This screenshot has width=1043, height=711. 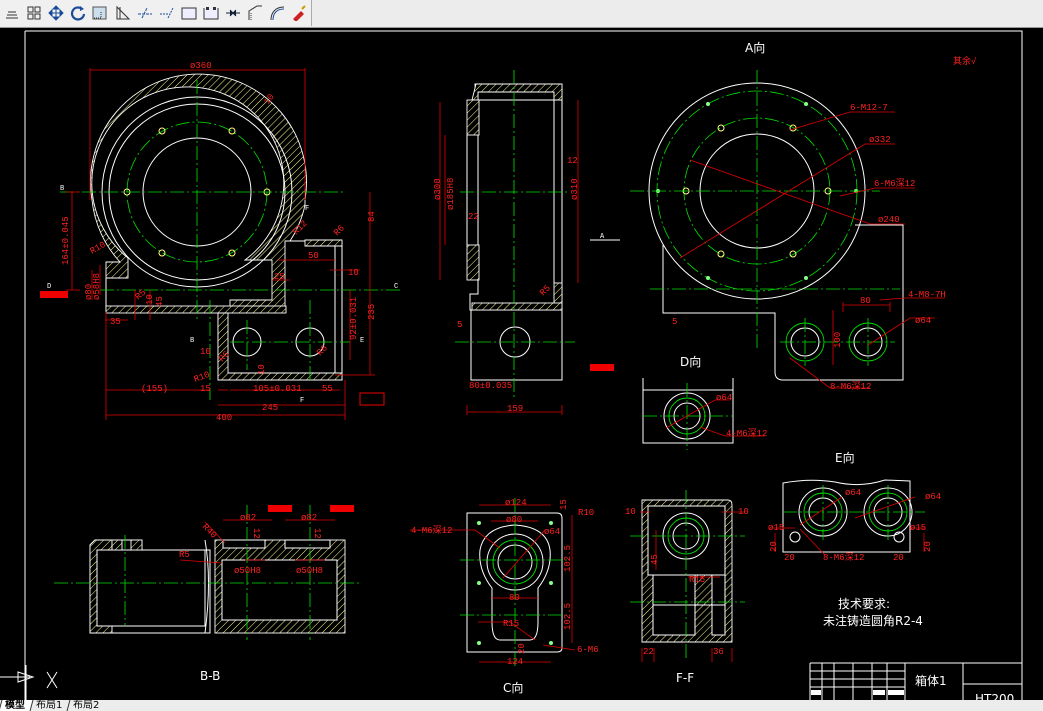 I want to click on rotate-icon, so click(x=78, y=13).